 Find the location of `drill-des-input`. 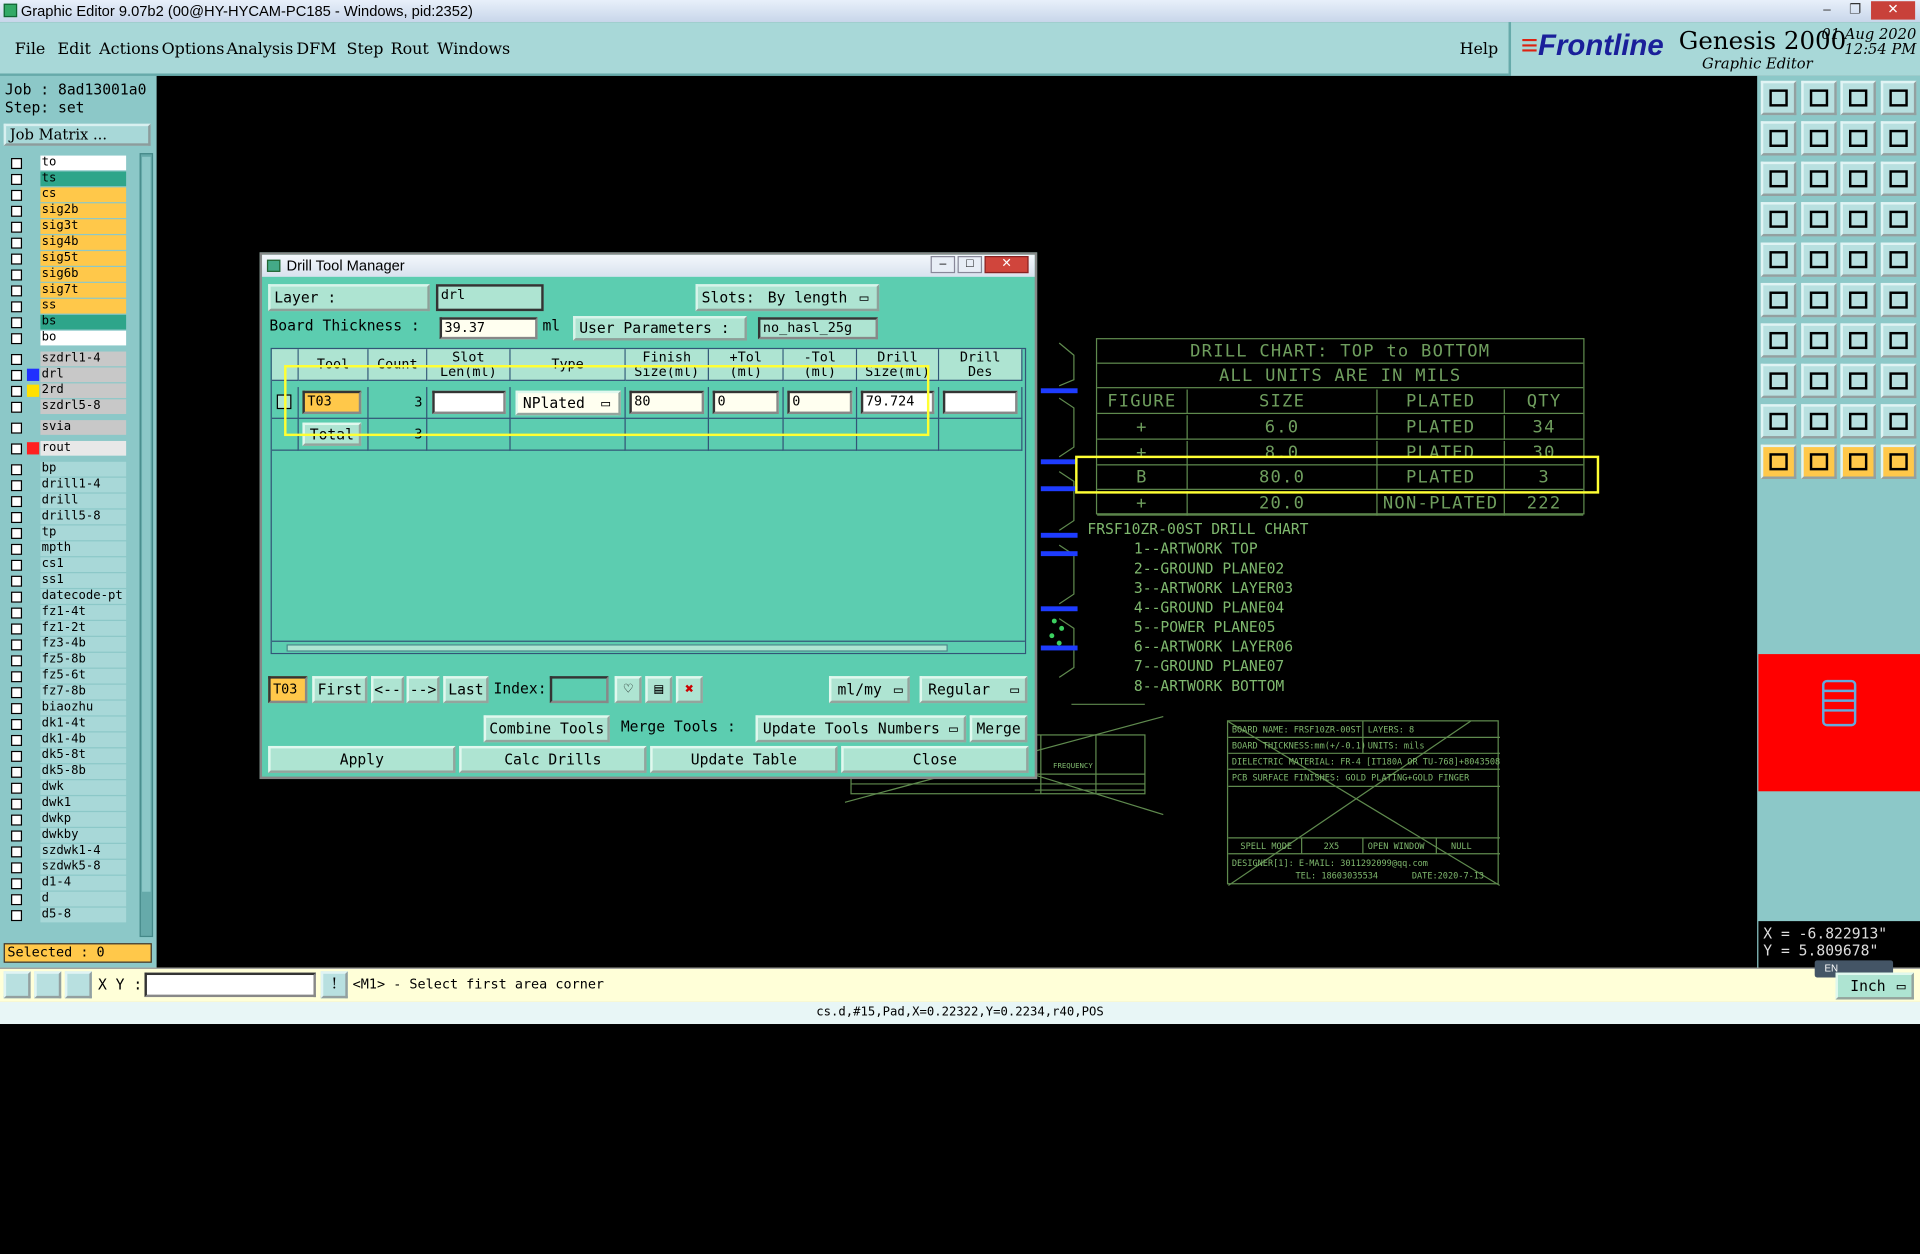

drill-des-input is located at coordinates (980, 402).